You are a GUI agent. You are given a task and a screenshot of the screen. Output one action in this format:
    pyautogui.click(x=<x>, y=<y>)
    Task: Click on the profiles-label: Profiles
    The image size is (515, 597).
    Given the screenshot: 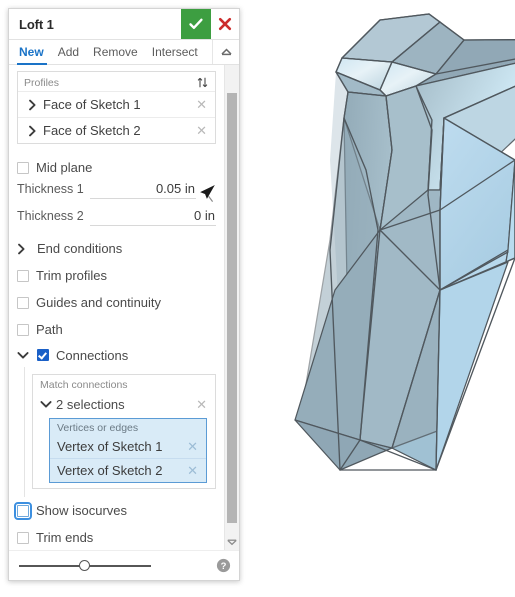 What is the action you would take?
    pyautogui.click(x=42, y=82)
    